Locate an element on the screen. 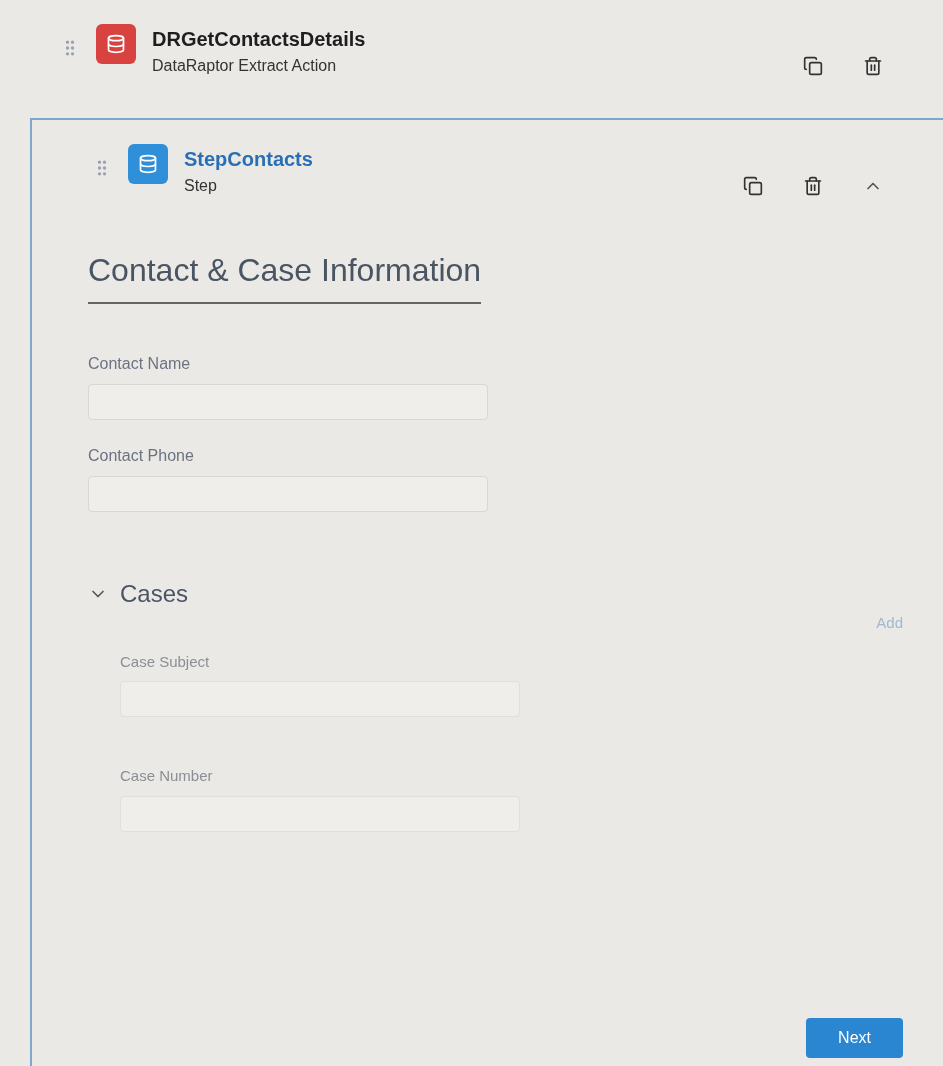 The image size is (943, 1066). element-type-label: DataRaptor Extract Action is located at coordinates (245, 66).